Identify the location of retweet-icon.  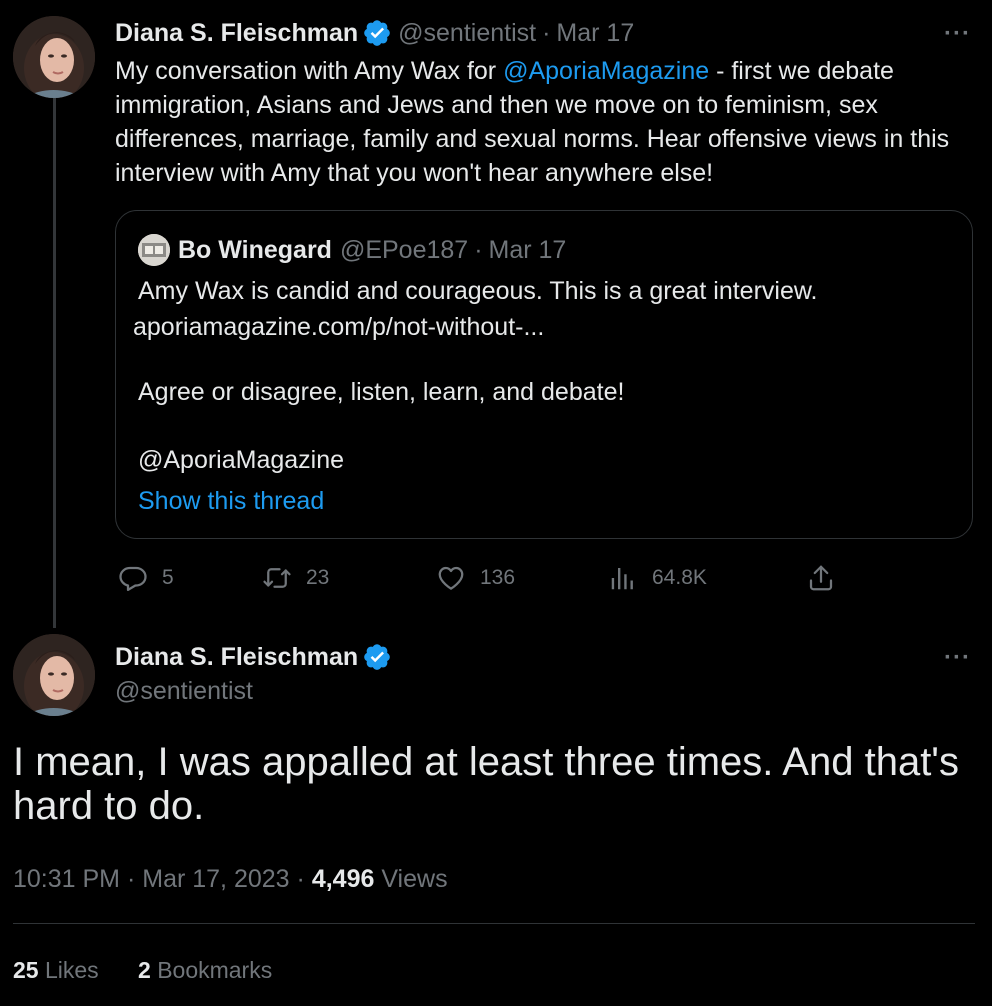
(277, 578).